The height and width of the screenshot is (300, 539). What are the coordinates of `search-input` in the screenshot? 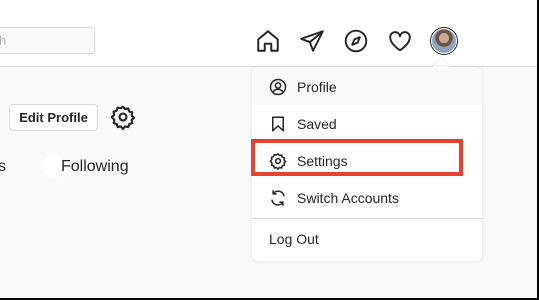 It's located at (47, 40).